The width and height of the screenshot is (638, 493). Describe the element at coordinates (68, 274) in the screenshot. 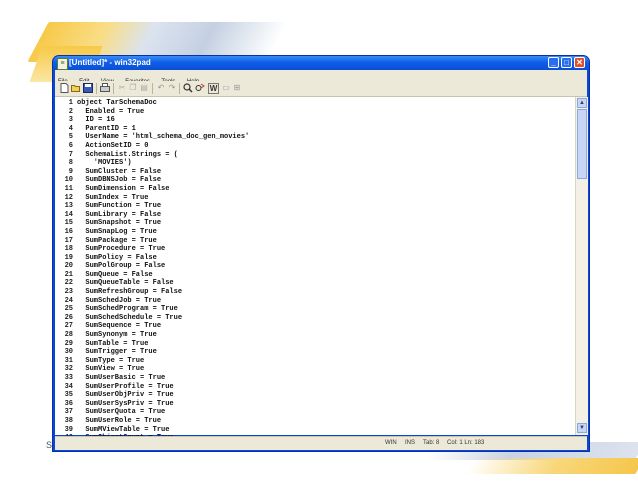

I see `line-number: 21` at that location.